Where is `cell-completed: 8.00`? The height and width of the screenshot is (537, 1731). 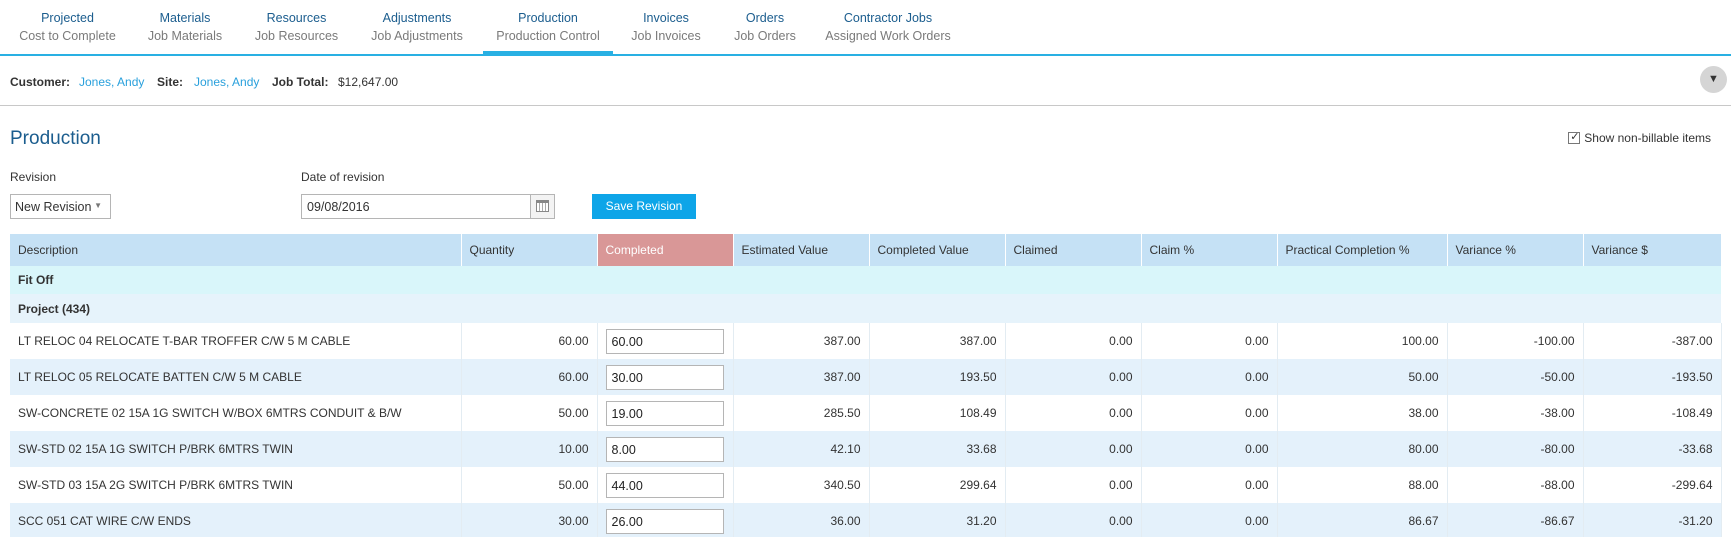
cell-completed: 8.00 is located at coordinates (665, 449).